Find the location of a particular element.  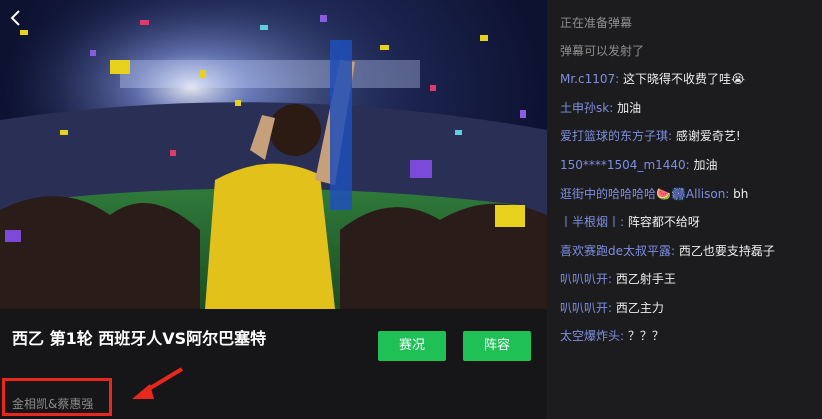

danmaku-text: bh is located at coordinates (741, 194).